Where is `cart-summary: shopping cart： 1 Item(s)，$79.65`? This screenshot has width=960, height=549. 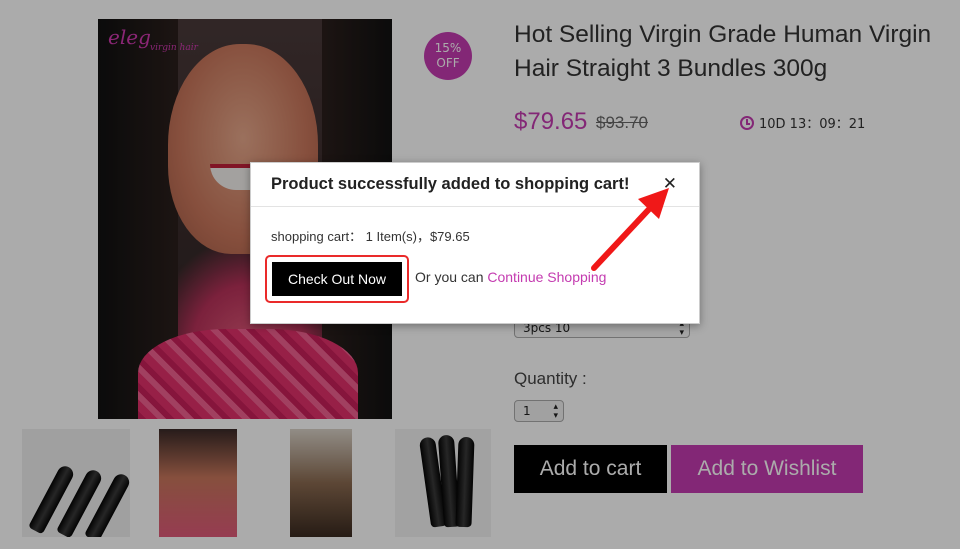
cart-summary: shopping cart： 1 Item(s)，$79.65 is located at coordinates (370, 236).